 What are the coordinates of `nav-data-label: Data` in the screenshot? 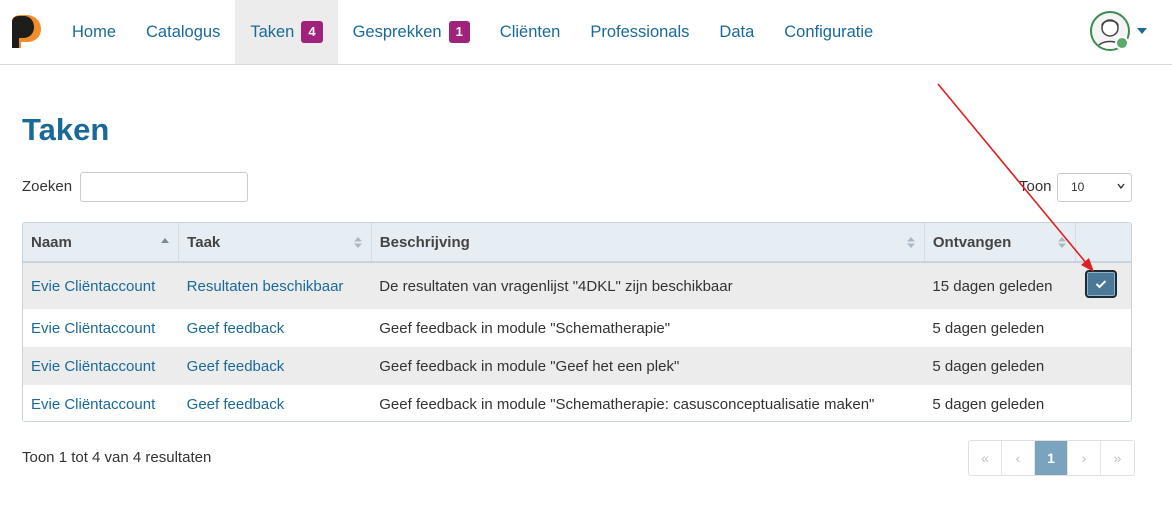 It's located at (737, 31).